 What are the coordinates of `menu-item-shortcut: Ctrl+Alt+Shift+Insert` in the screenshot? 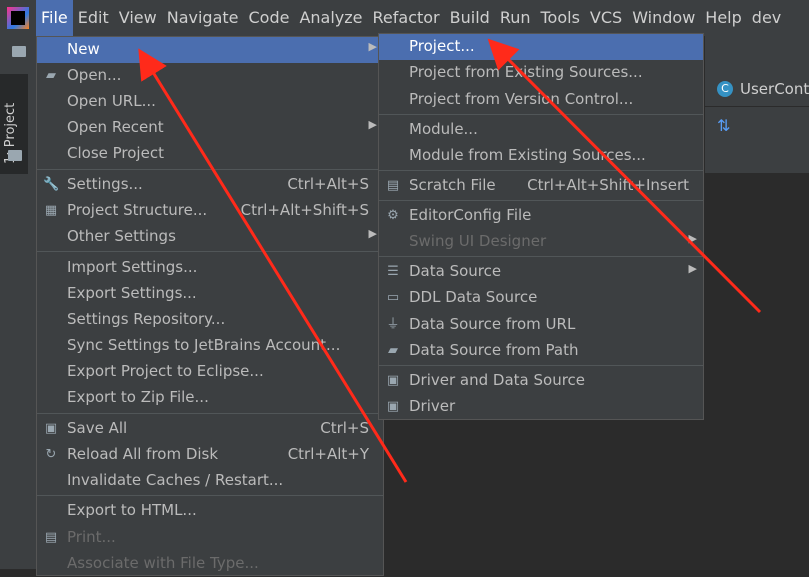 It's located at (608, 185).